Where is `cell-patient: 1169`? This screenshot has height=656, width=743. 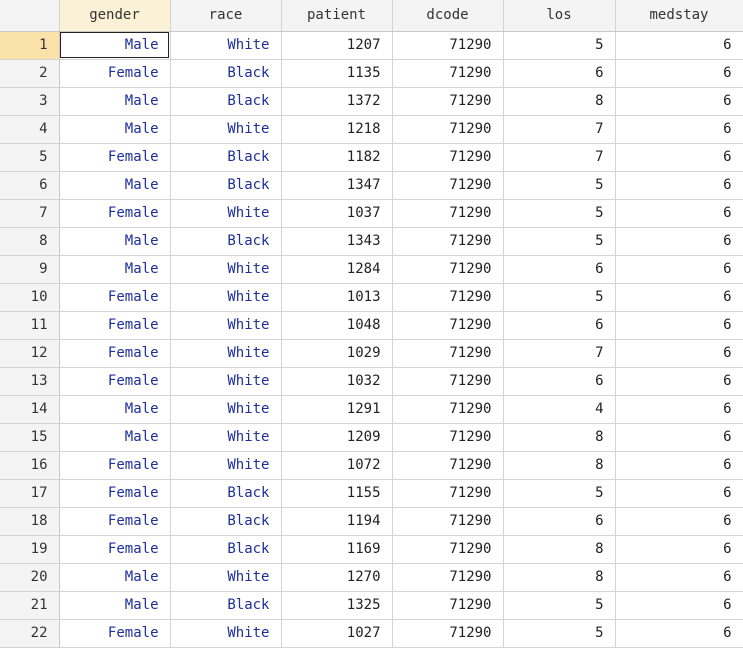
cell-patient: 1169 is located at coordinates (337, 549).